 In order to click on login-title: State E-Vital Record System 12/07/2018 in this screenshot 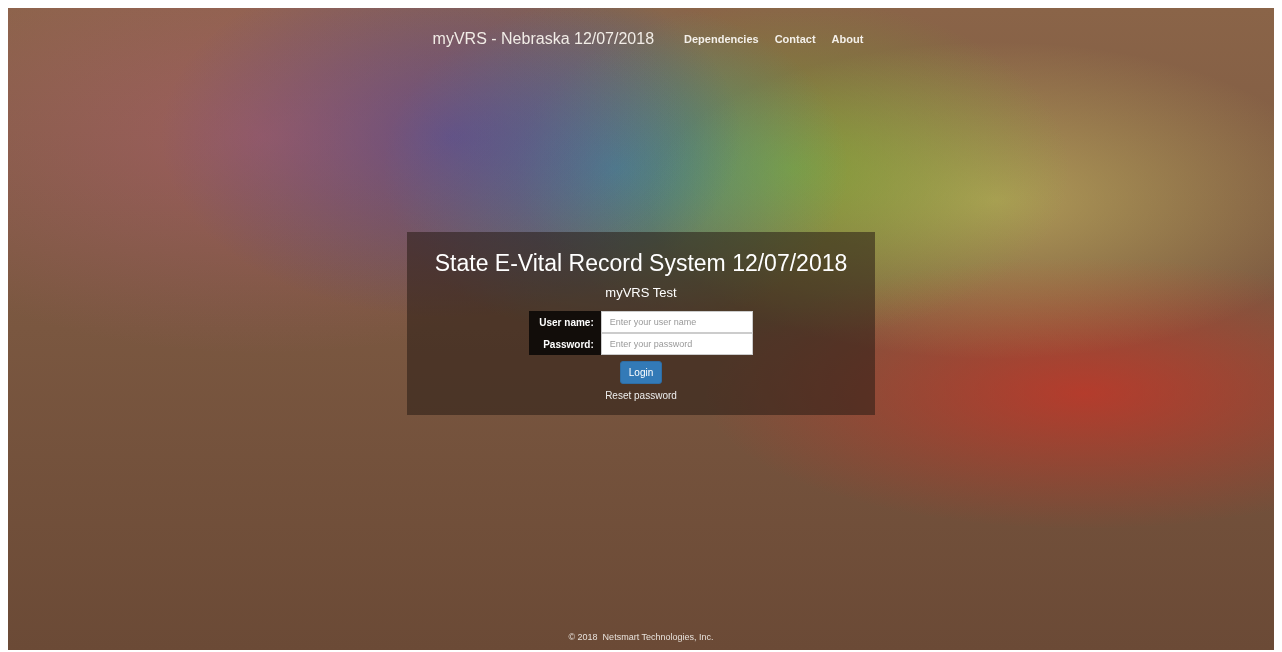, I will do `click(641, 263)`.